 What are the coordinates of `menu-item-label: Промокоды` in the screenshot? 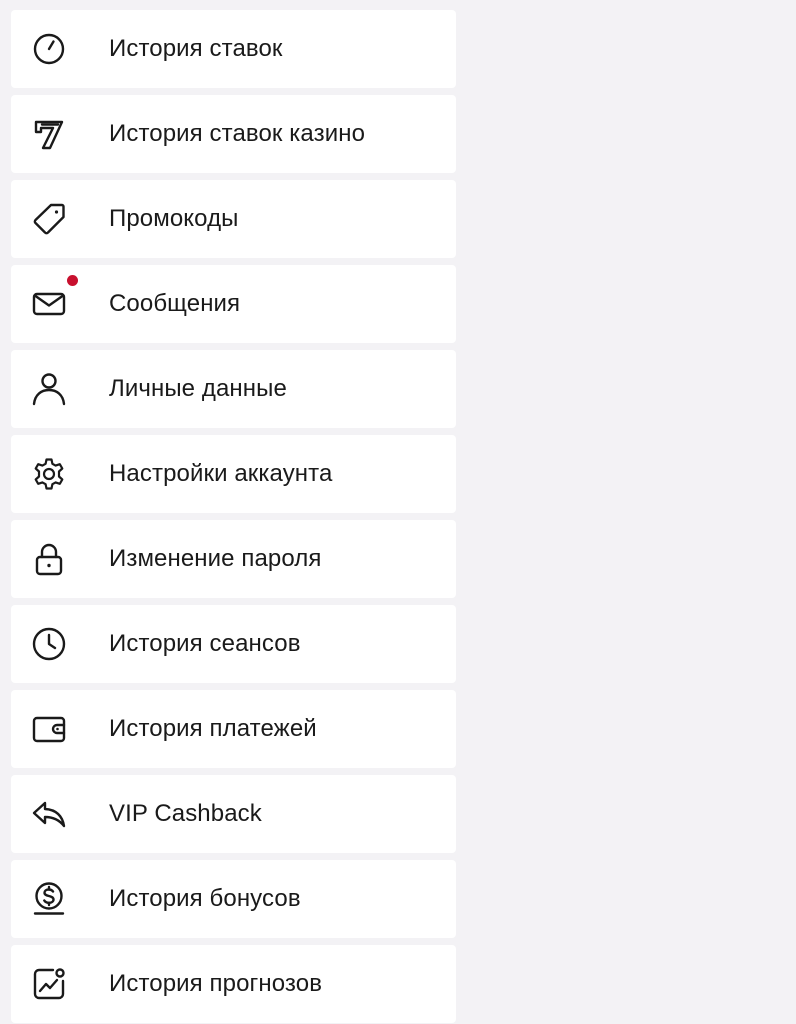 It's located at (174, 218).